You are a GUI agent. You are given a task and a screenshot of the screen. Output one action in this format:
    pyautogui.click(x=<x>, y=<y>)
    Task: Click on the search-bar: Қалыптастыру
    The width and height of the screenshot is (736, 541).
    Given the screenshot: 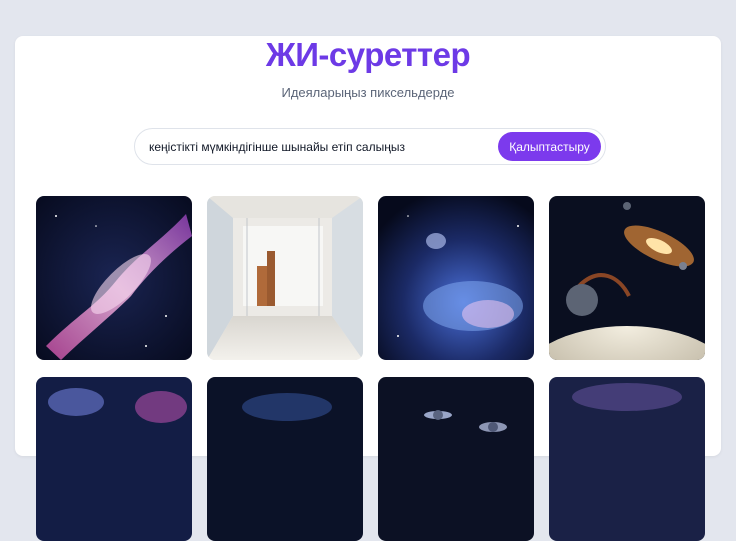 What is the action you would take?
    pyautogui.click(x=370, y=146)
    